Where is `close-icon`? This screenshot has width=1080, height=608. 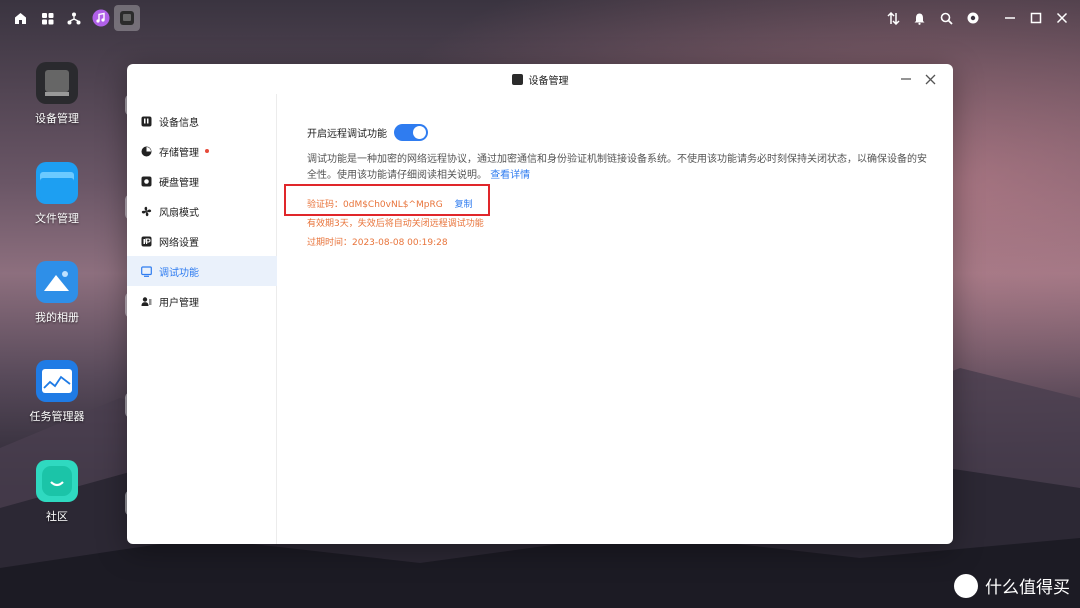
close-icon is located at coordinates (1062, 18).